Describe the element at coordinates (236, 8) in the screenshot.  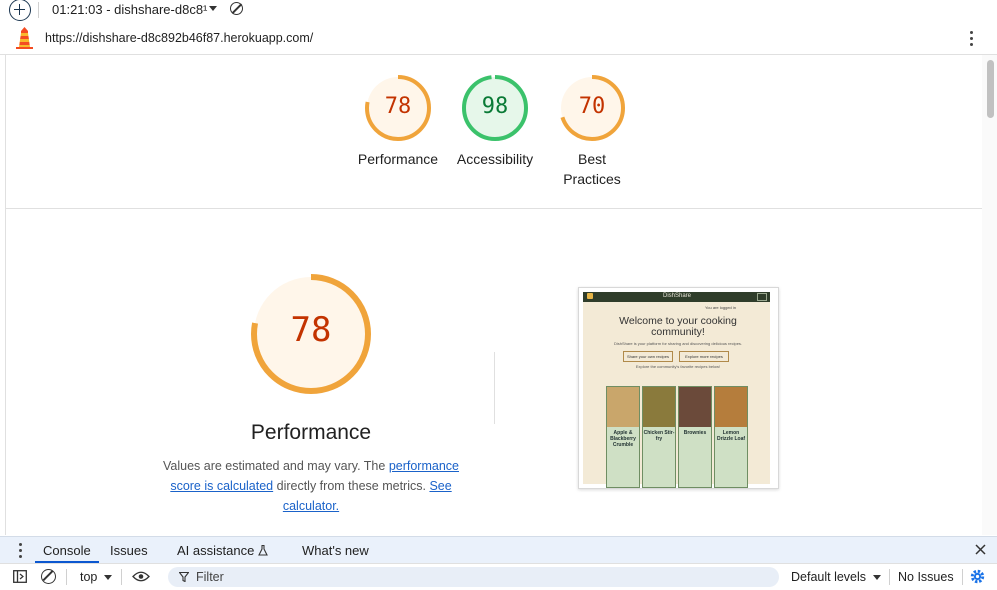
I see `clear-icon` at that location.